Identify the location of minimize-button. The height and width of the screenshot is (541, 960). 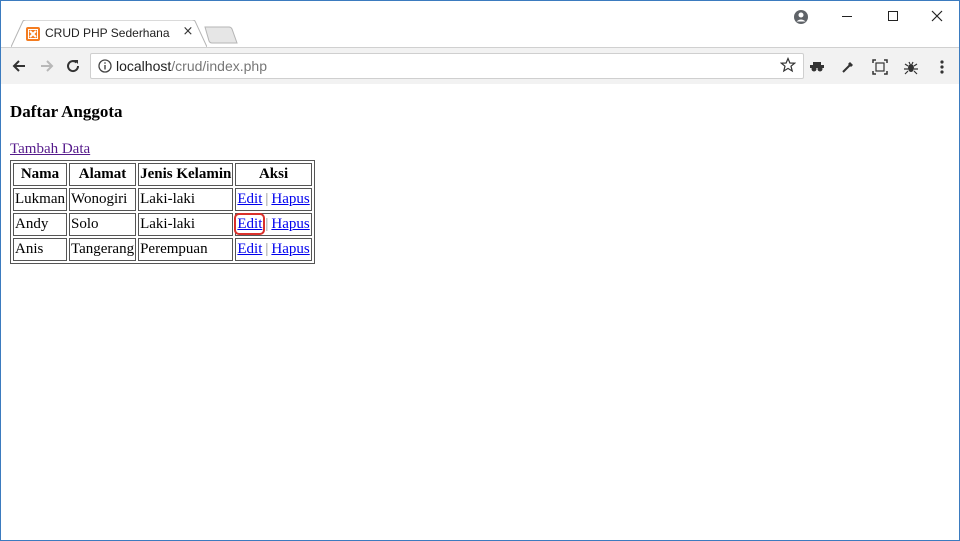
(847, 16).